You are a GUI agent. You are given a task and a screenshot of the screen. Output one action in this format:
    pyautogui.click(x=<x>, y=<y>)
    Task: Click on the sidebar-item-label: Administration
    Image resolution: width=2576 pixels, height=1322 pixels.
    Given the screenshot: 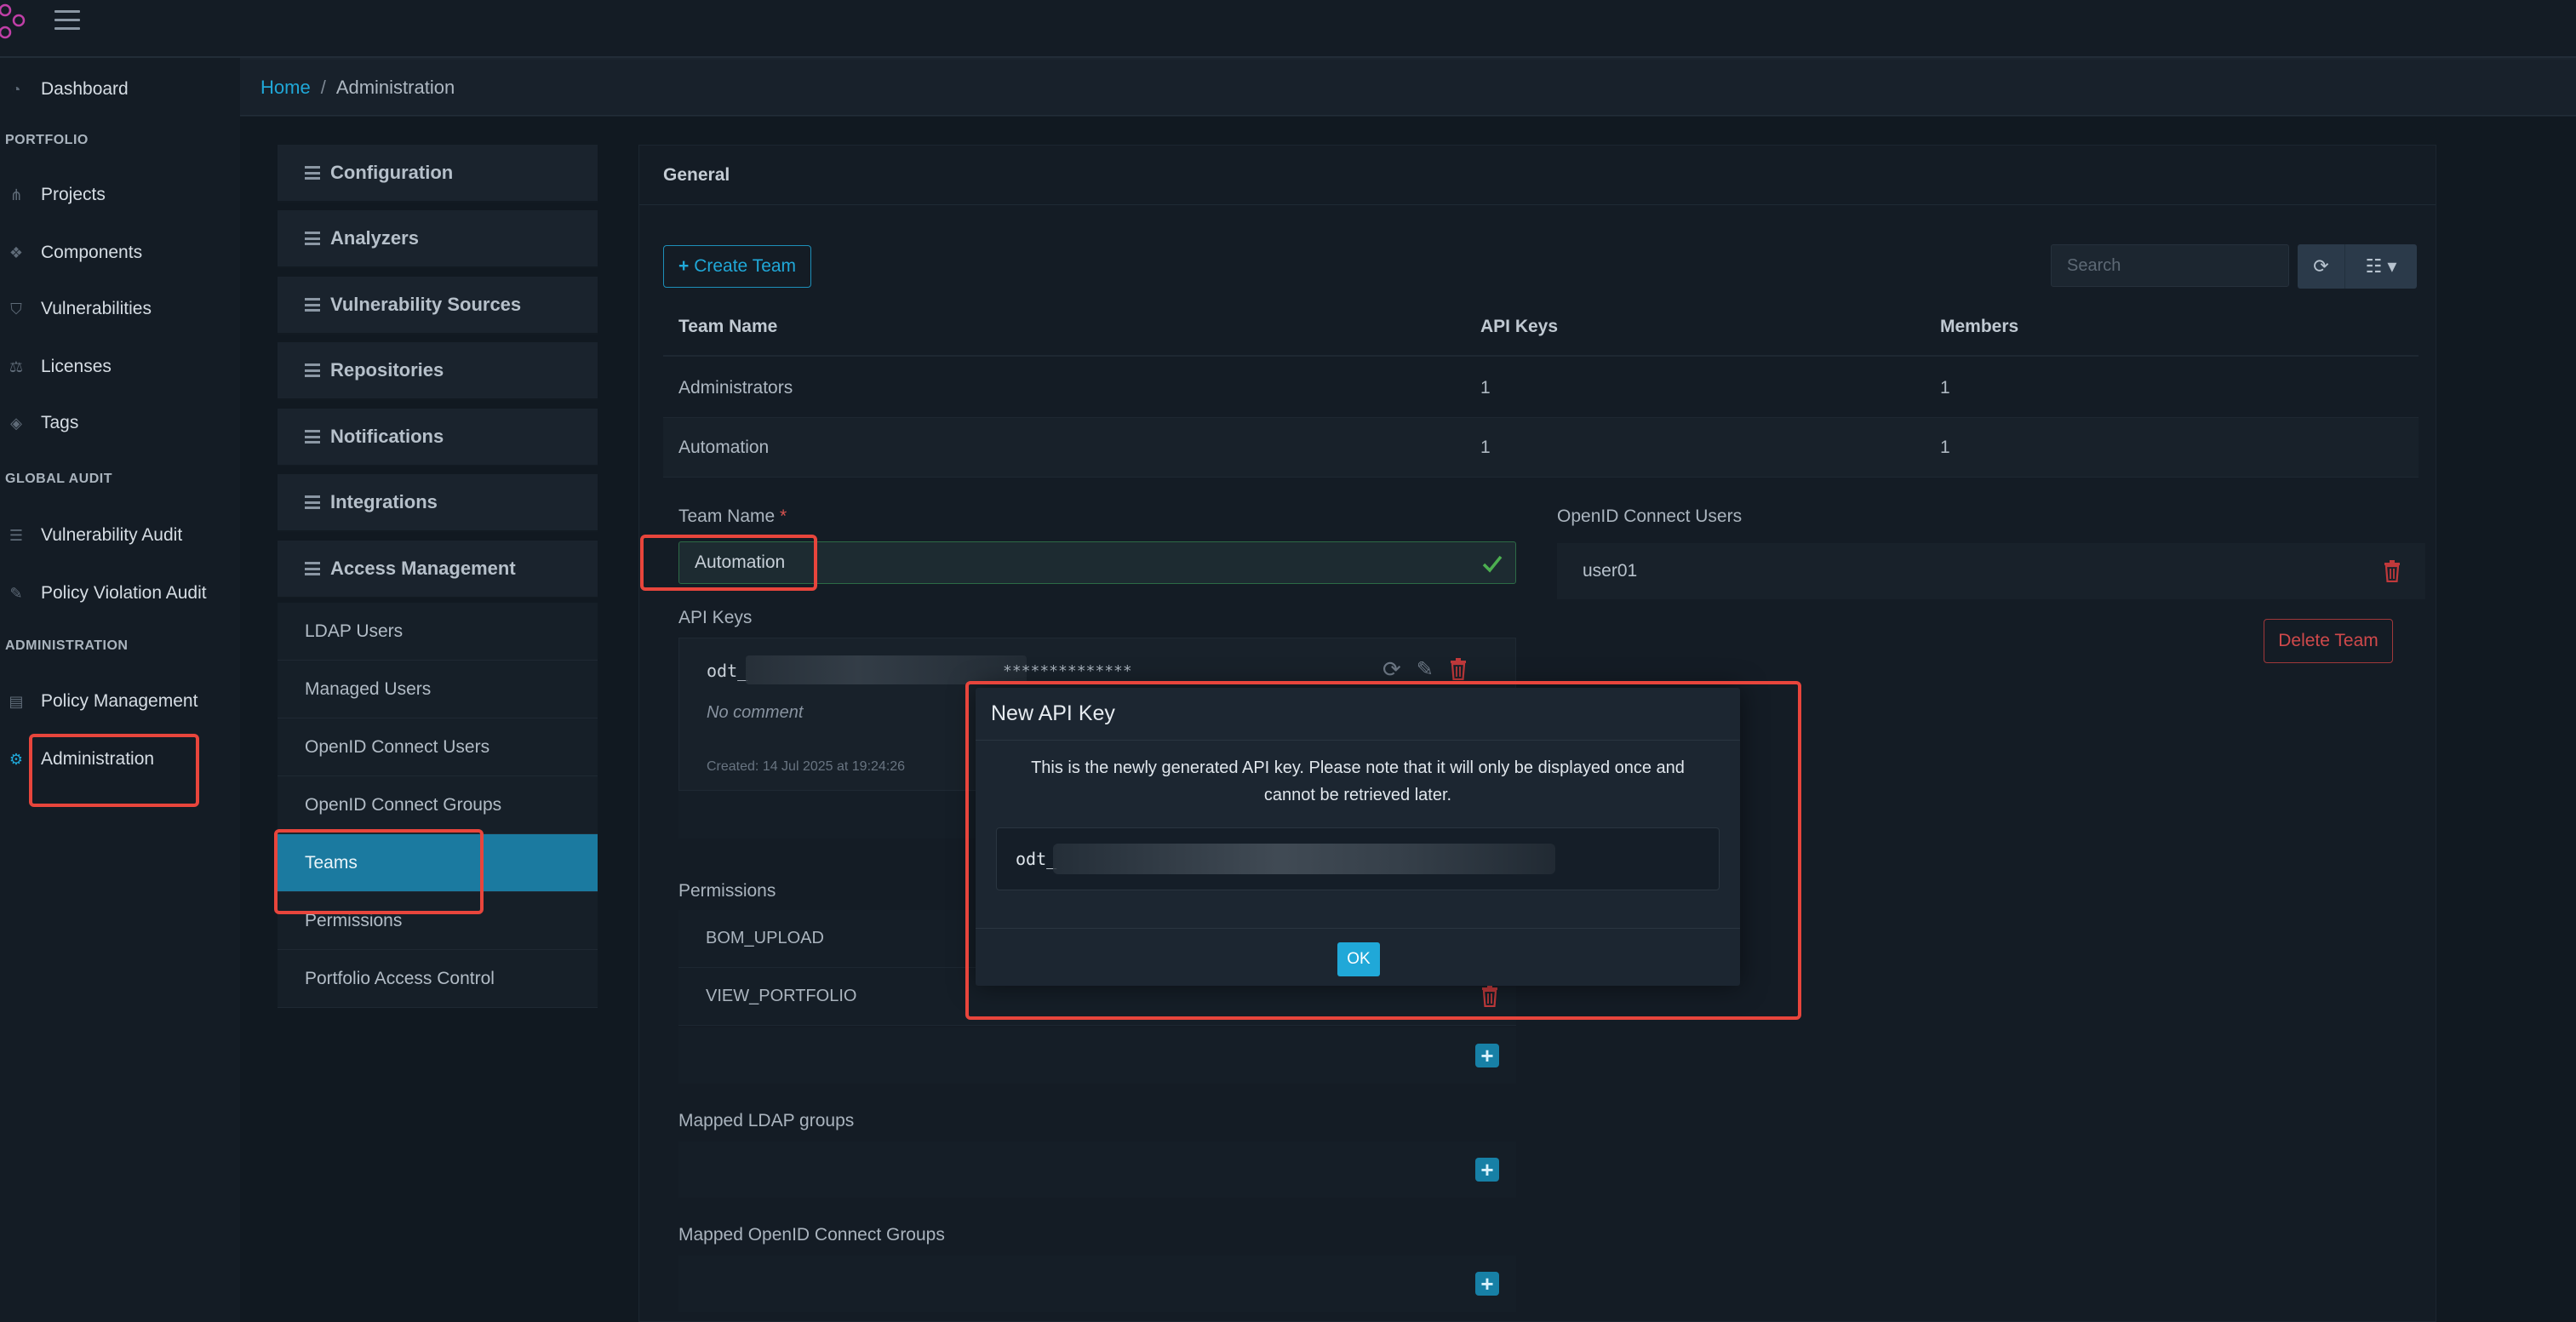 What is the action you would take?
    pyautogui.click(x=98, y=759)
    